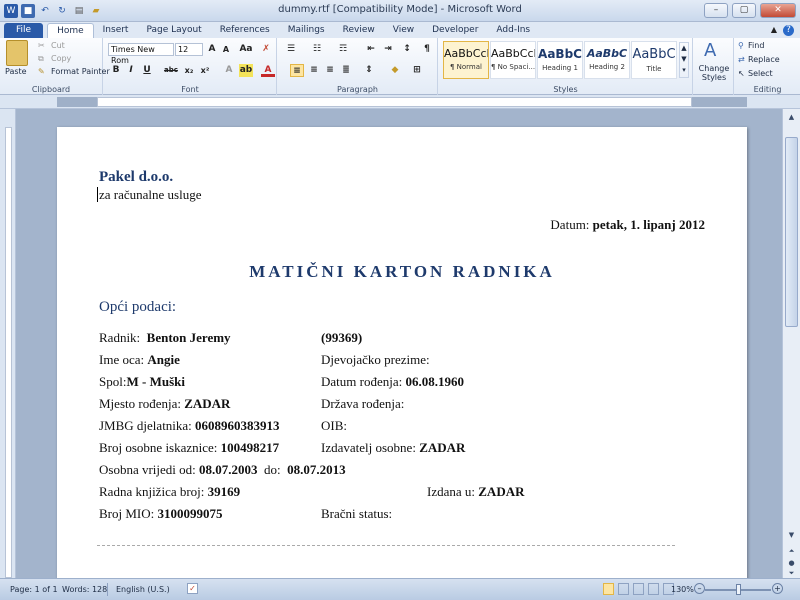 The image size is (800, 600). What do you see at coordinates (560, 60) in the screenshot?
I see `style-heading-1: AaBbC Heading 1` at bounding box center [560, 60].